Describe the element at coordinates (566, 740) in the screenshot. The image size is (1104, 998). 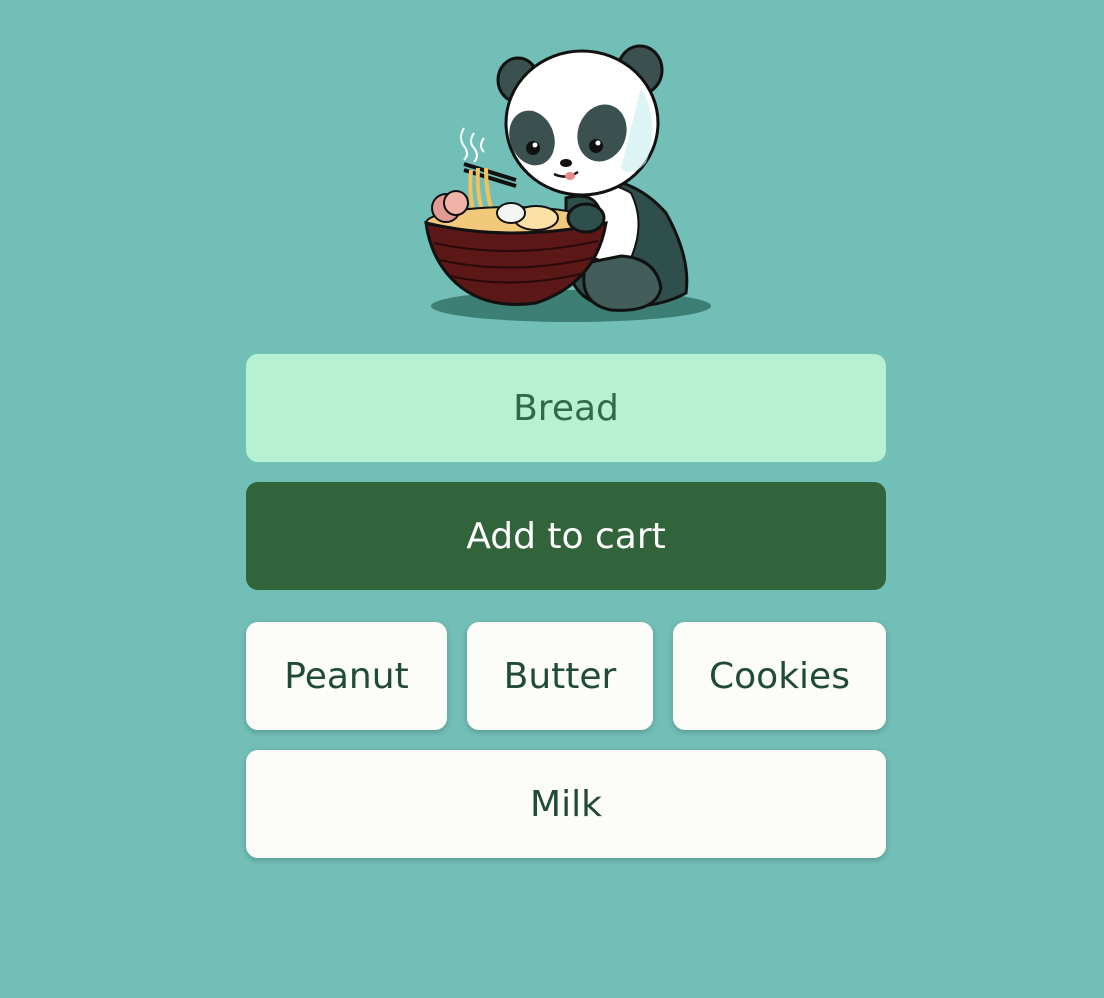
I see `cart-item-list: Peanut Butter Cookies Milk` at that location.